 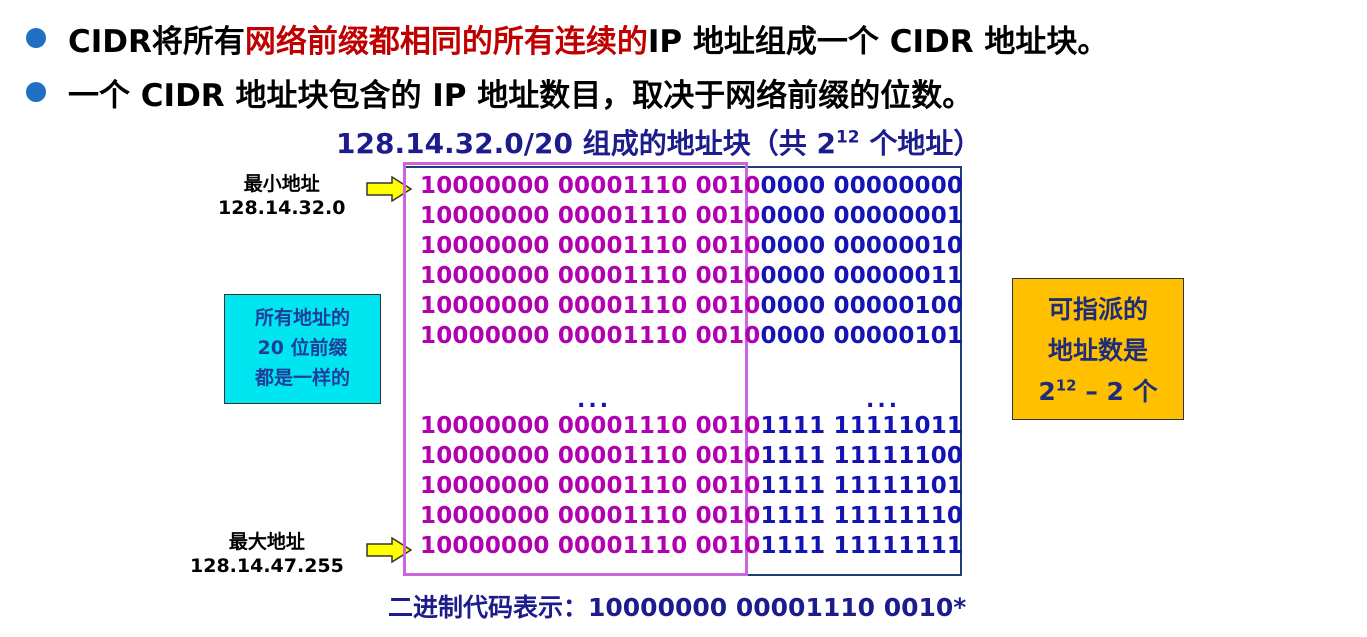 I want to click on bullet-1-highlight: 网络前缀都相同的所有连续的, so click(x=446, y=41).